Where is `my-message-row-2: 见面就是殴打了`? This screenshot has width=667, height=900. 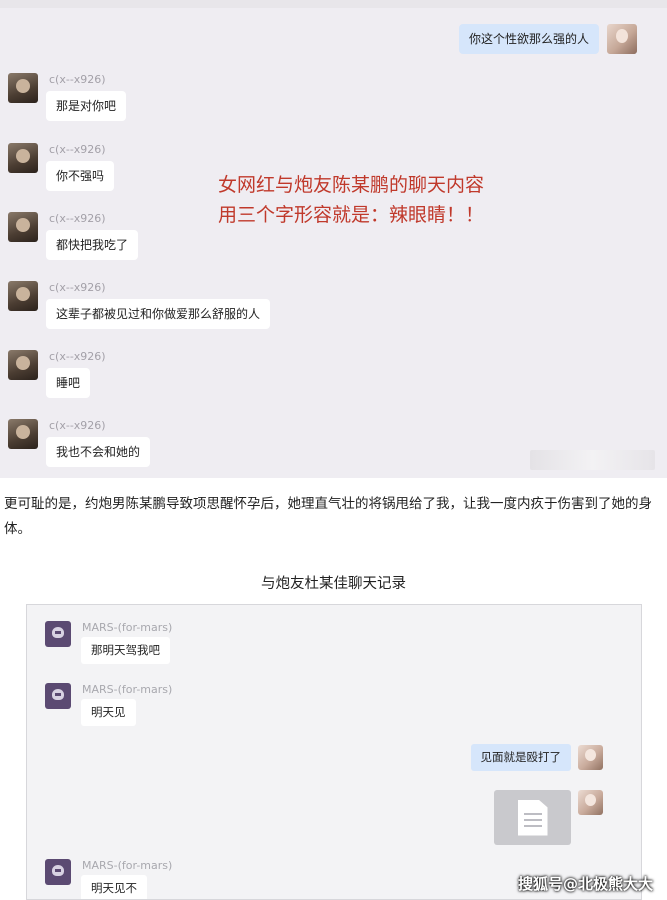 my-message-row-2: 见面就是殴打了 is located at coordinates (536, 757).